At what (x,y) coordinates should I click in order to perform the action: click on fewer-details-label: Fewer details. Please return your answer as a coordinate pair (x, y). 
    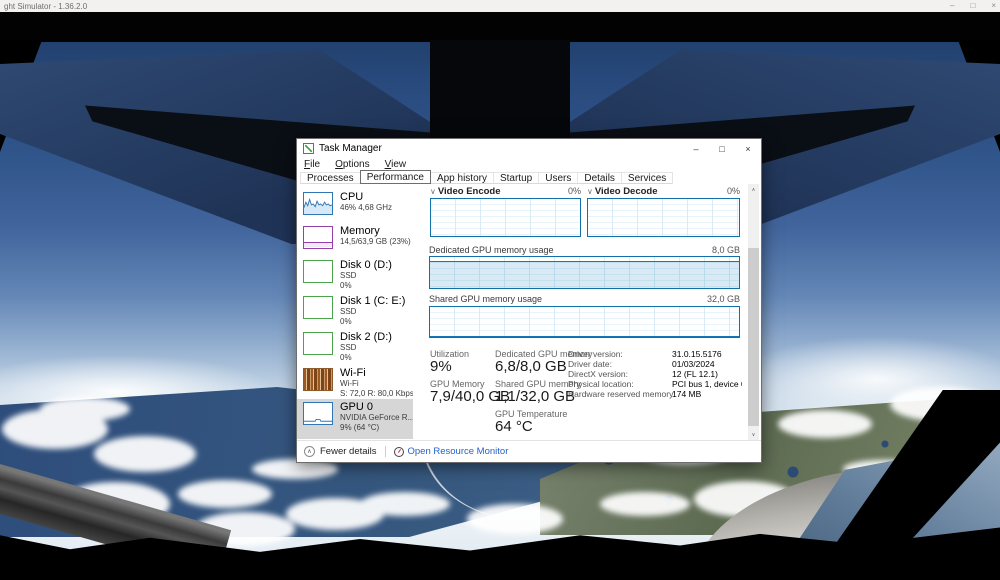
    Looking at the image, I should click on (348, 451).